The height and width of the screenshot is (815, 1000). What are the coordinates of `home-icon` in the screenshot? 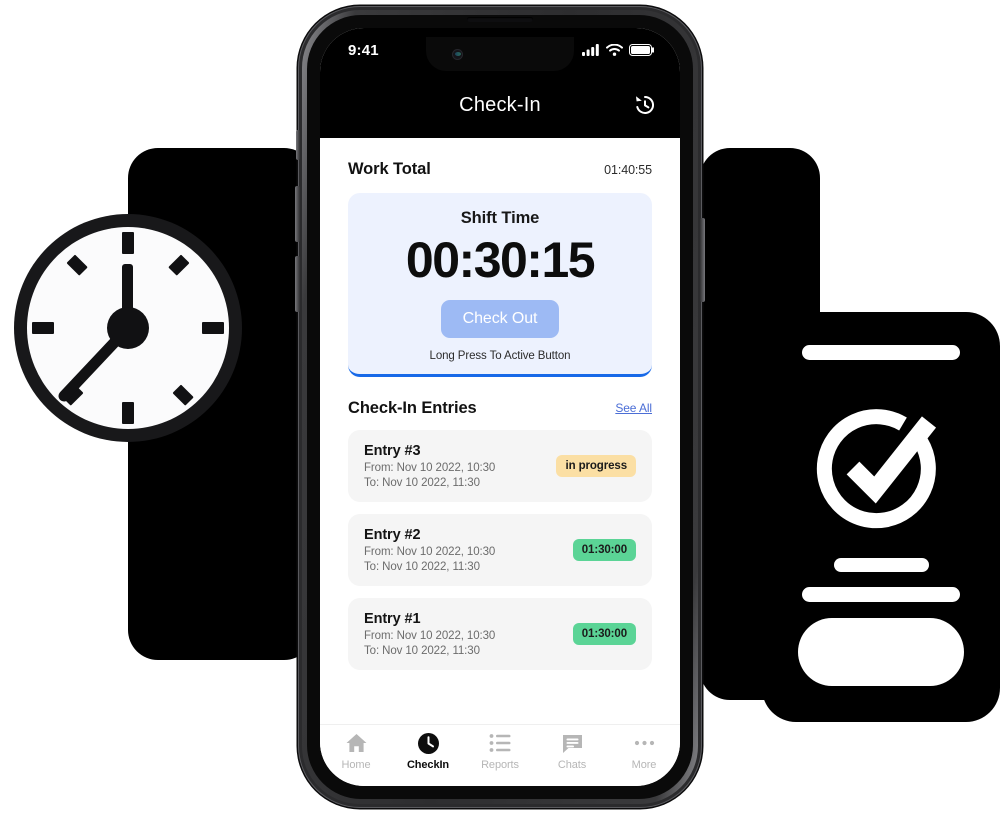 It's located at (356, 743).